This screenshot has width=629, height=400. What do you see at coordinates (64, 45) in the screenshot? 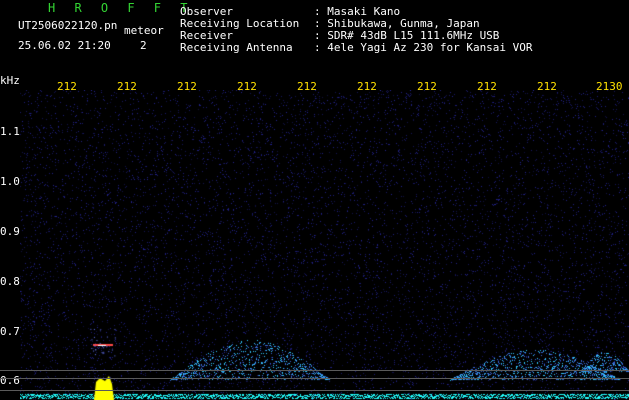
I see `datetime: 25.06.02 21:20` at bounding box center [64, 45].